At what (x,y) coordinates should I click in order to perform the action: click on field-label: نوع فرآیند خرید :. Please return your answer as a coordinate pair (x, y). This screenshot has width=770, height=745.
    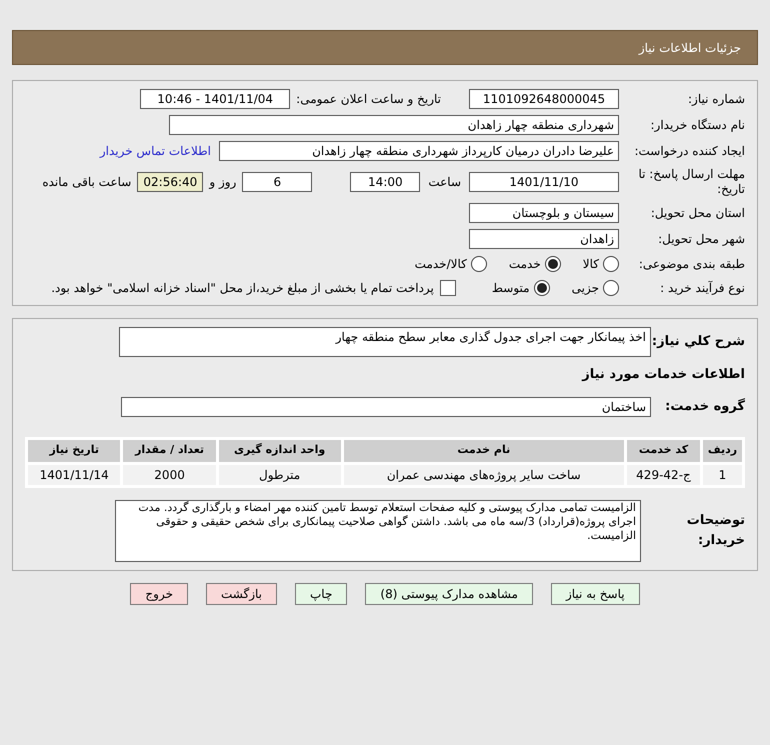
    Looking at the image, I should click on (702, 288).